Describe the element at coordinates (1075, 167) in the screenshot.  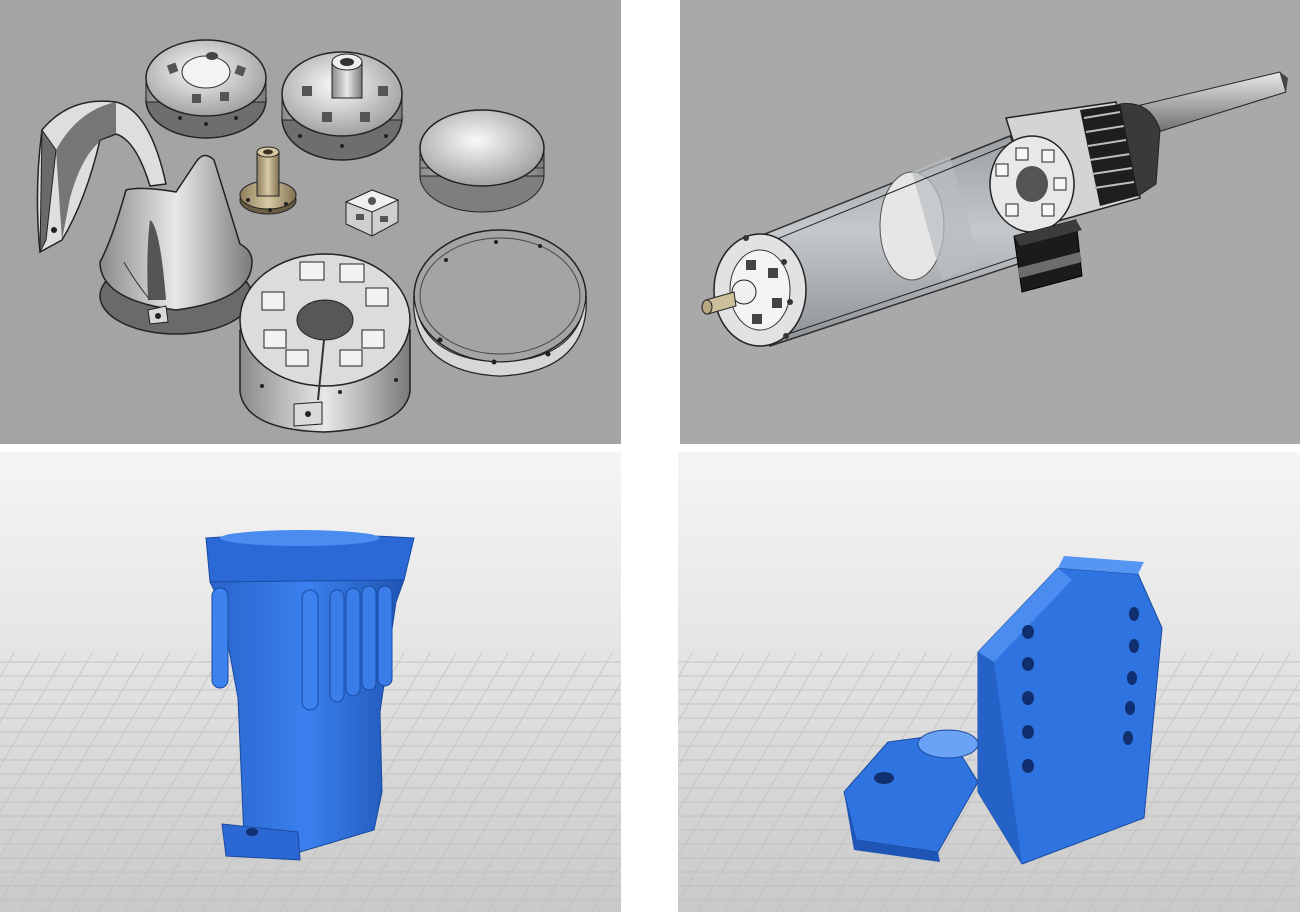
I see `motor-head` at that location.